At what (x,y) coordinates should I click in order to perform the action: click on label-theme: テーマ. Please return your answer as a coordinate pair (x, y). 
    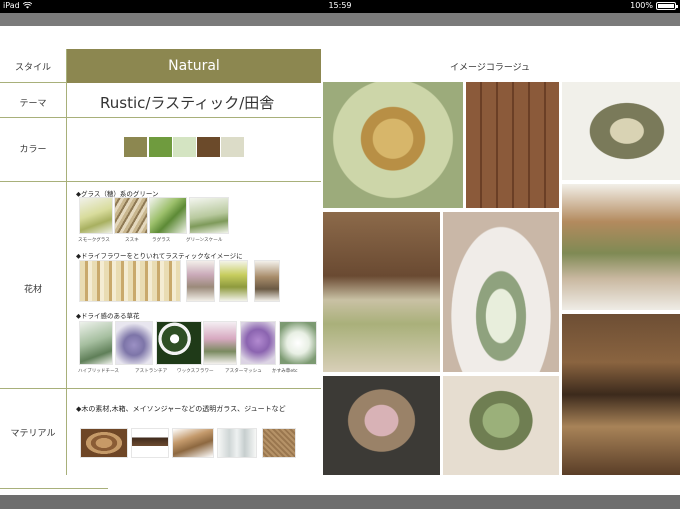
    Looking at the image, I should click on (33, 104).